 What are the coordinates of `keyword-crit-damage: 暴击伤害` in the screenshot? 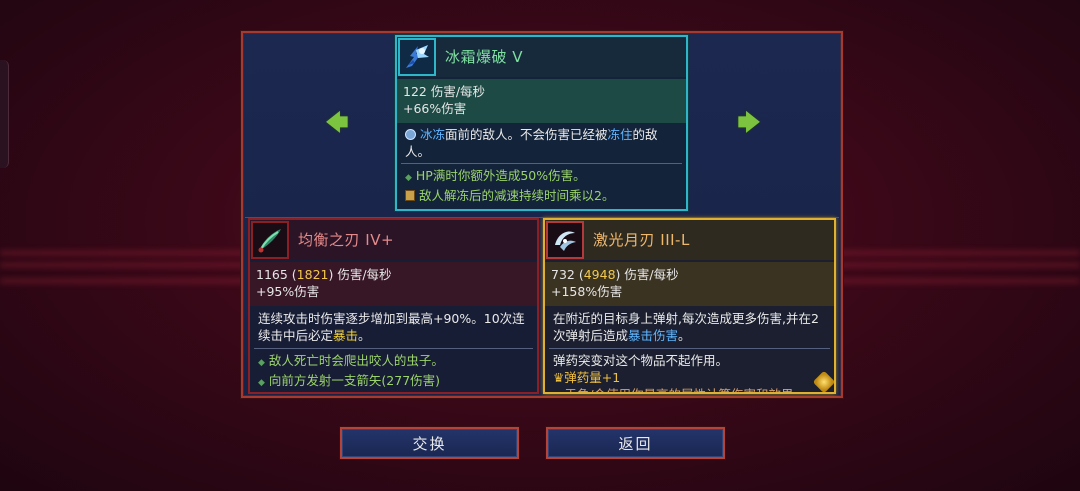 It's located at (653, 335).